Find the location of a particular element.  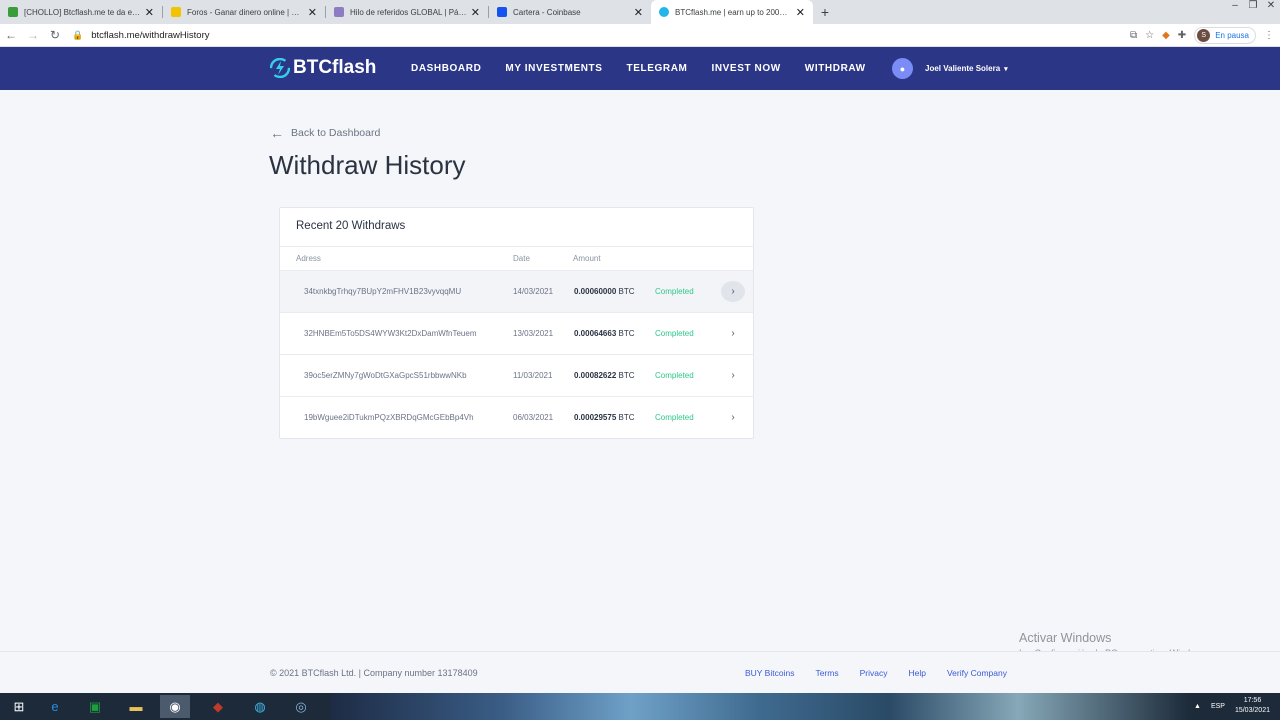

amount-value: 0.00082622 is located at coordinates (595, 375).